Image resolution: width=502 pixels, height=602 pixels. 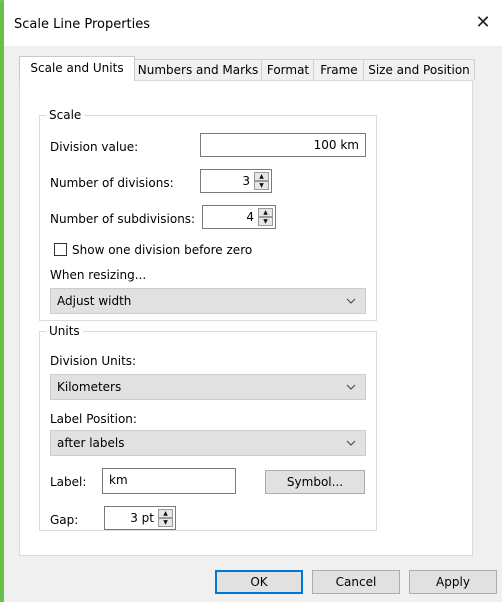 What do you see at coordinates (82, 24) in the screenshot?
I see `dialog-title: Scale Line Properties` at bounding box center [82, 24].